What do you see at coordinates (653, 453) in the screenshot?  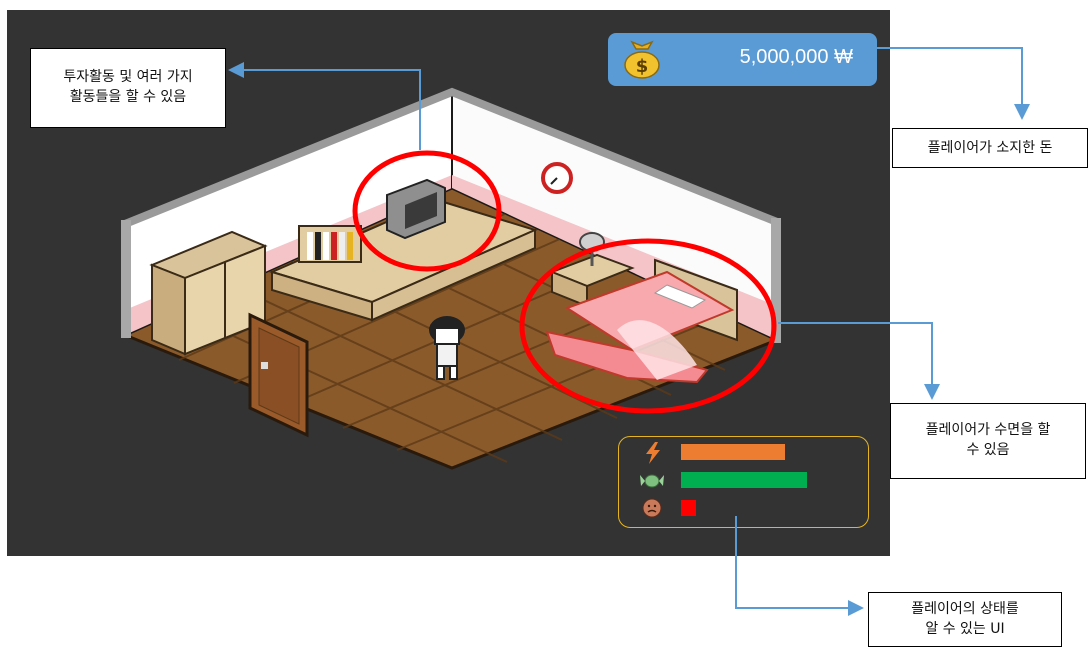 I see `lightning-icon` at bounding box center [653, 453].